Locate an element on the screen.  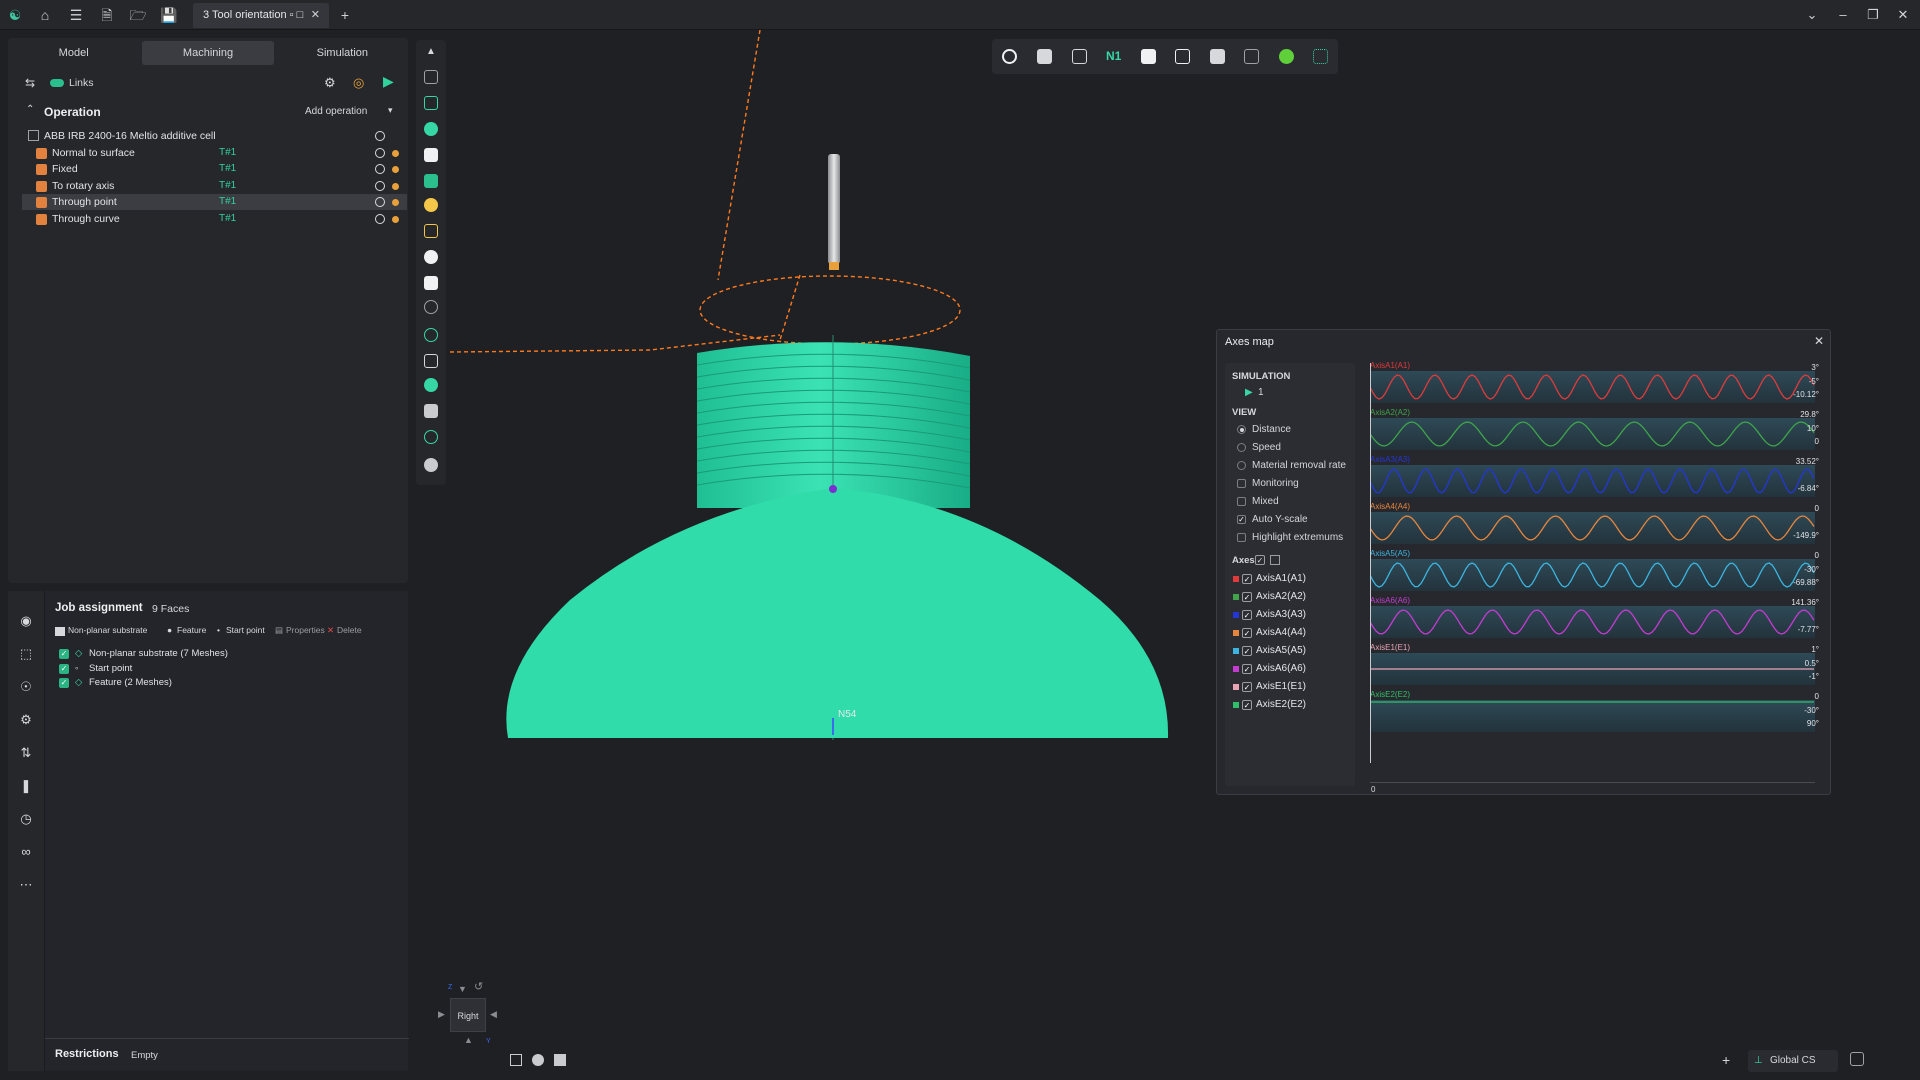
fit-view-icon is located at coordinates (516, 1060).